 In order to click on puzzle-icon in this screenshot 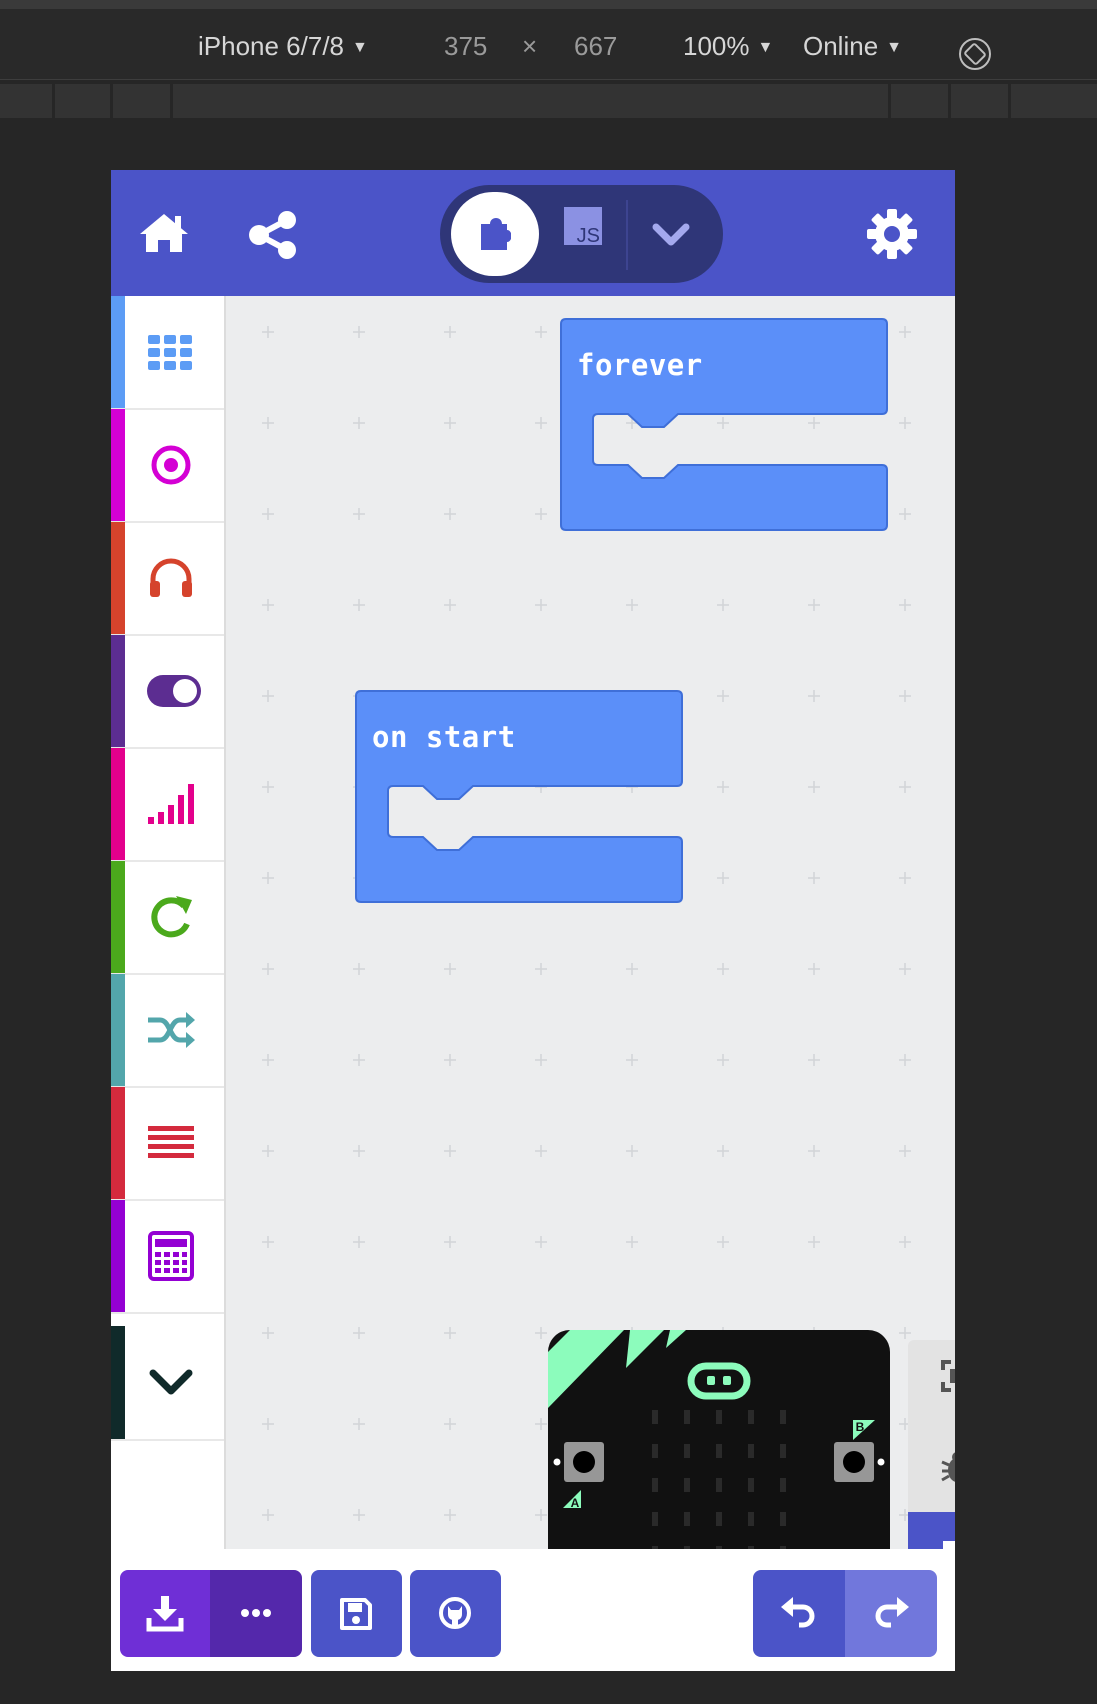, I will do `click(496, 234)`.